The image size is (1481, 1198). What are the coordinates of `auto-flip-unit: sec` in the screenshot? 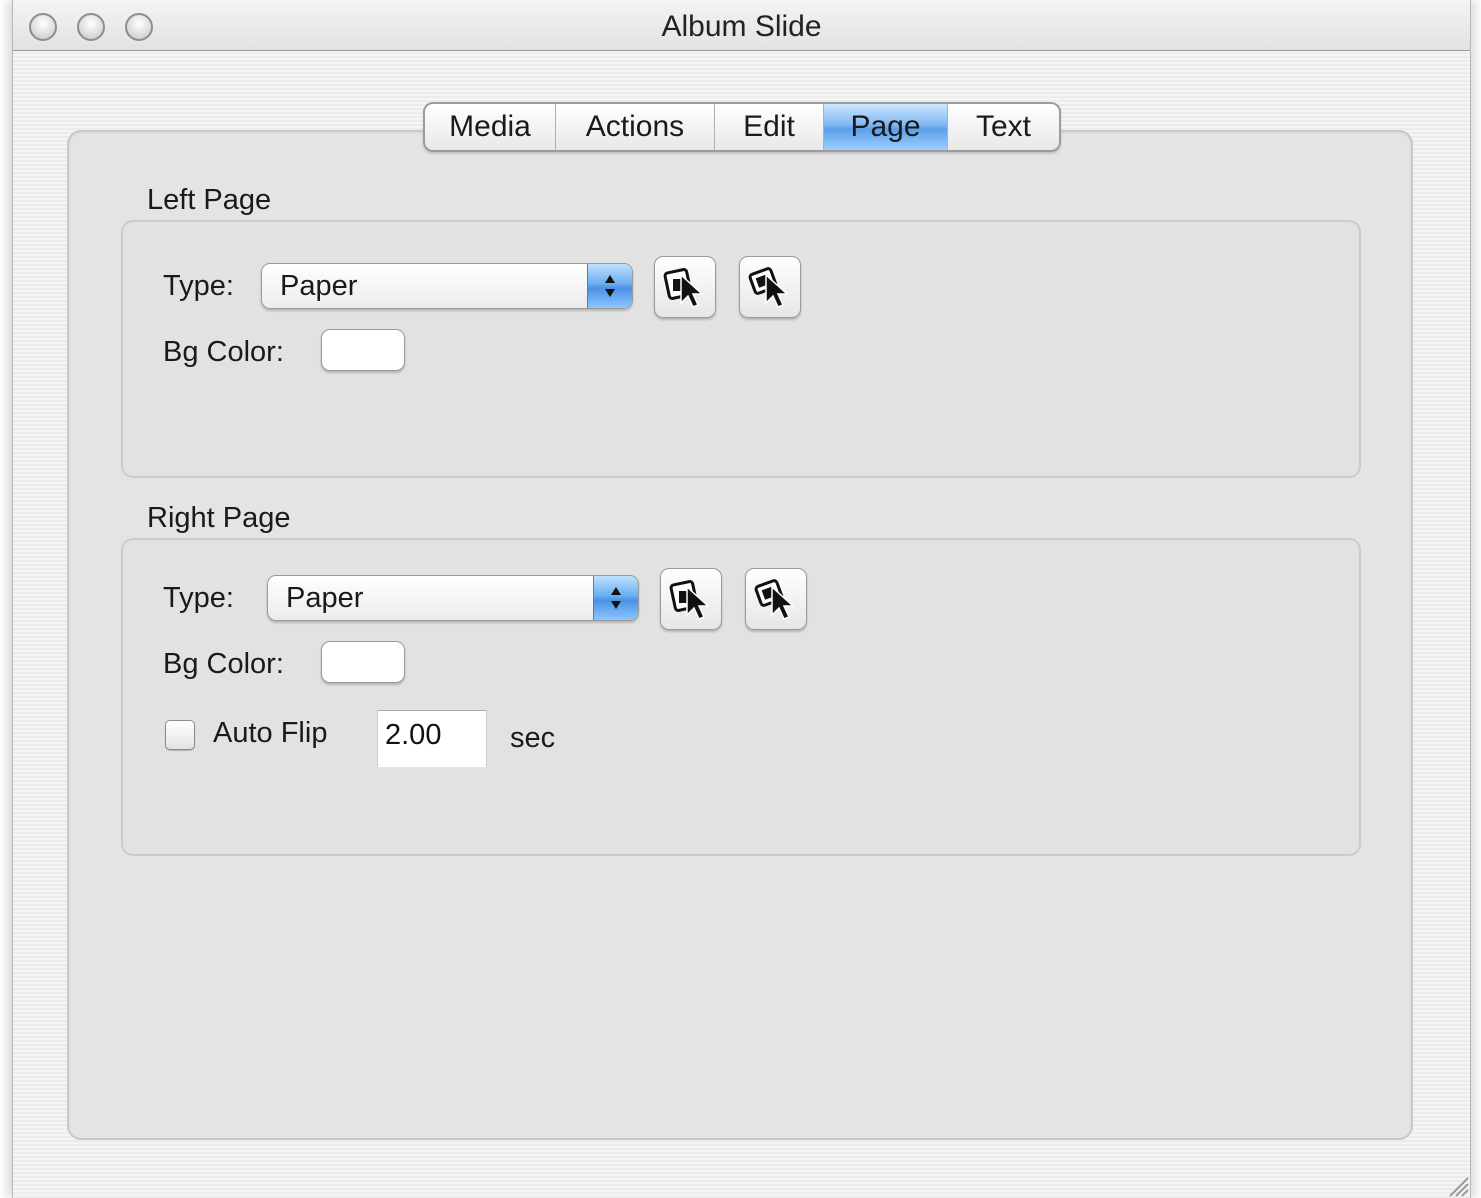 It's located at (533, 738).